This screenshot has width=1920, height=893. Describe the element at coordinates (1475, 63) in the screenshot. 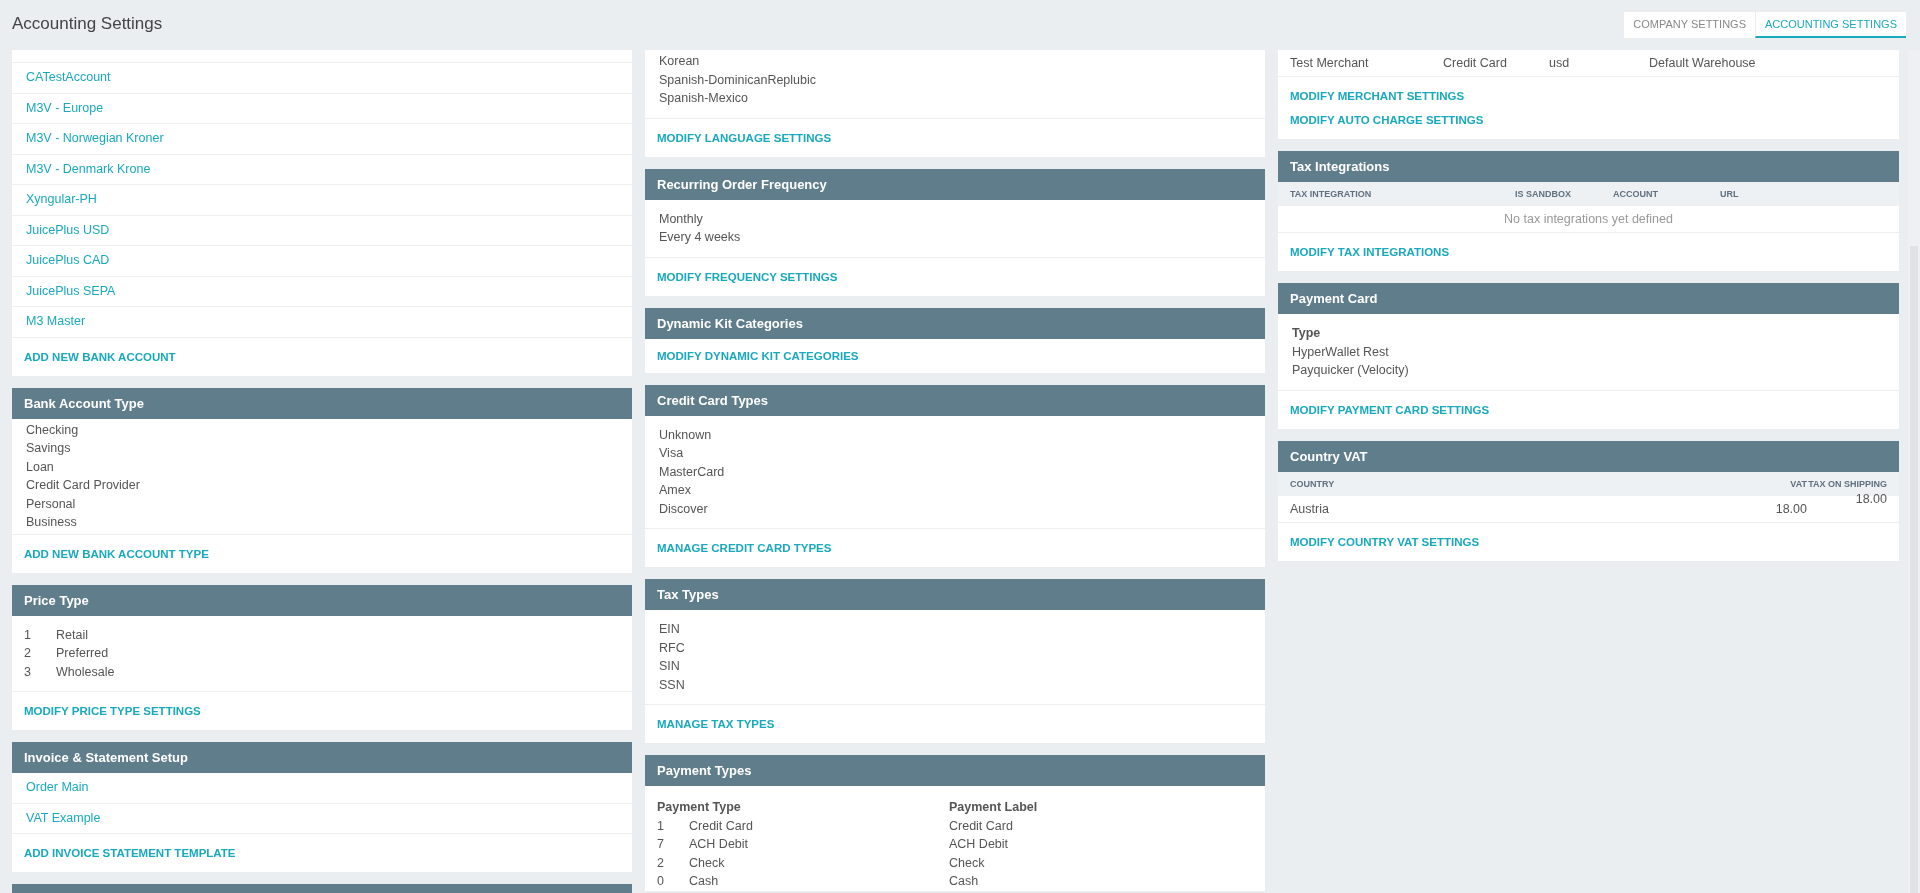

I see `table-cell-text: Credit Card` at that location.